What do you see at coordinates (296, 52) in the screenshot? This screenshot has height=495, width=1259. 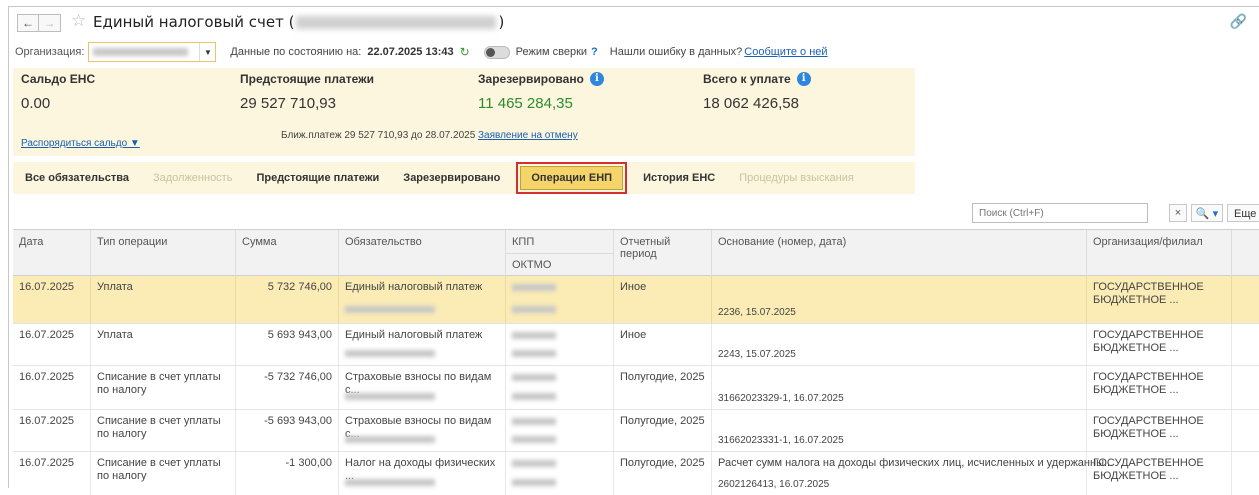 I see `date-label: Данные по состоянию на:` at bounding box center [296, 52].